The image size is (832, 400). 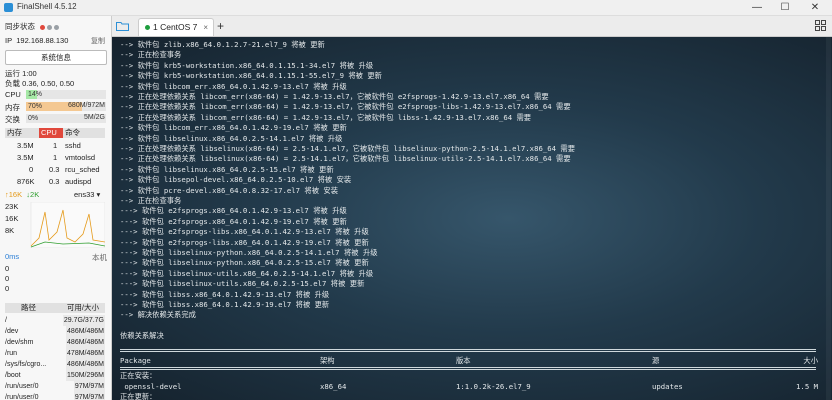 I want to click on process-mem: 876K, so click(x=26, y=181).